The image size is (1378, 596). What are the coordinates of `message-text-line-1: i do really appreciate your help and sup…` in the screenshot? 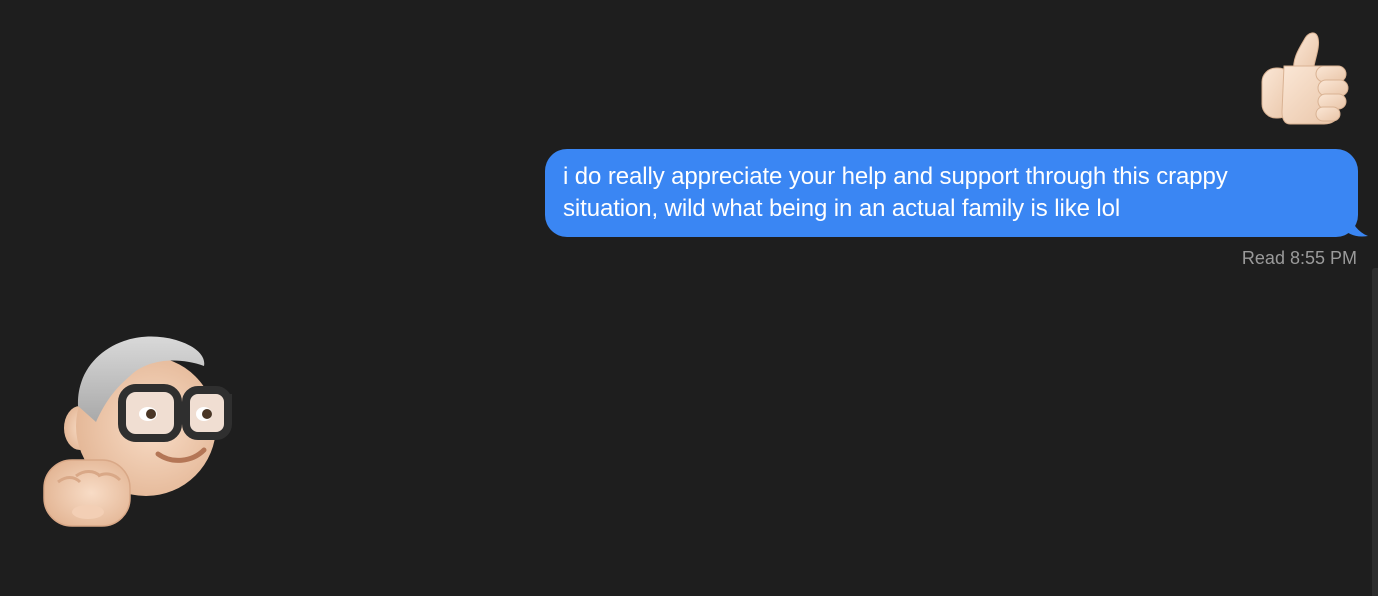 It's located at (895, 176).